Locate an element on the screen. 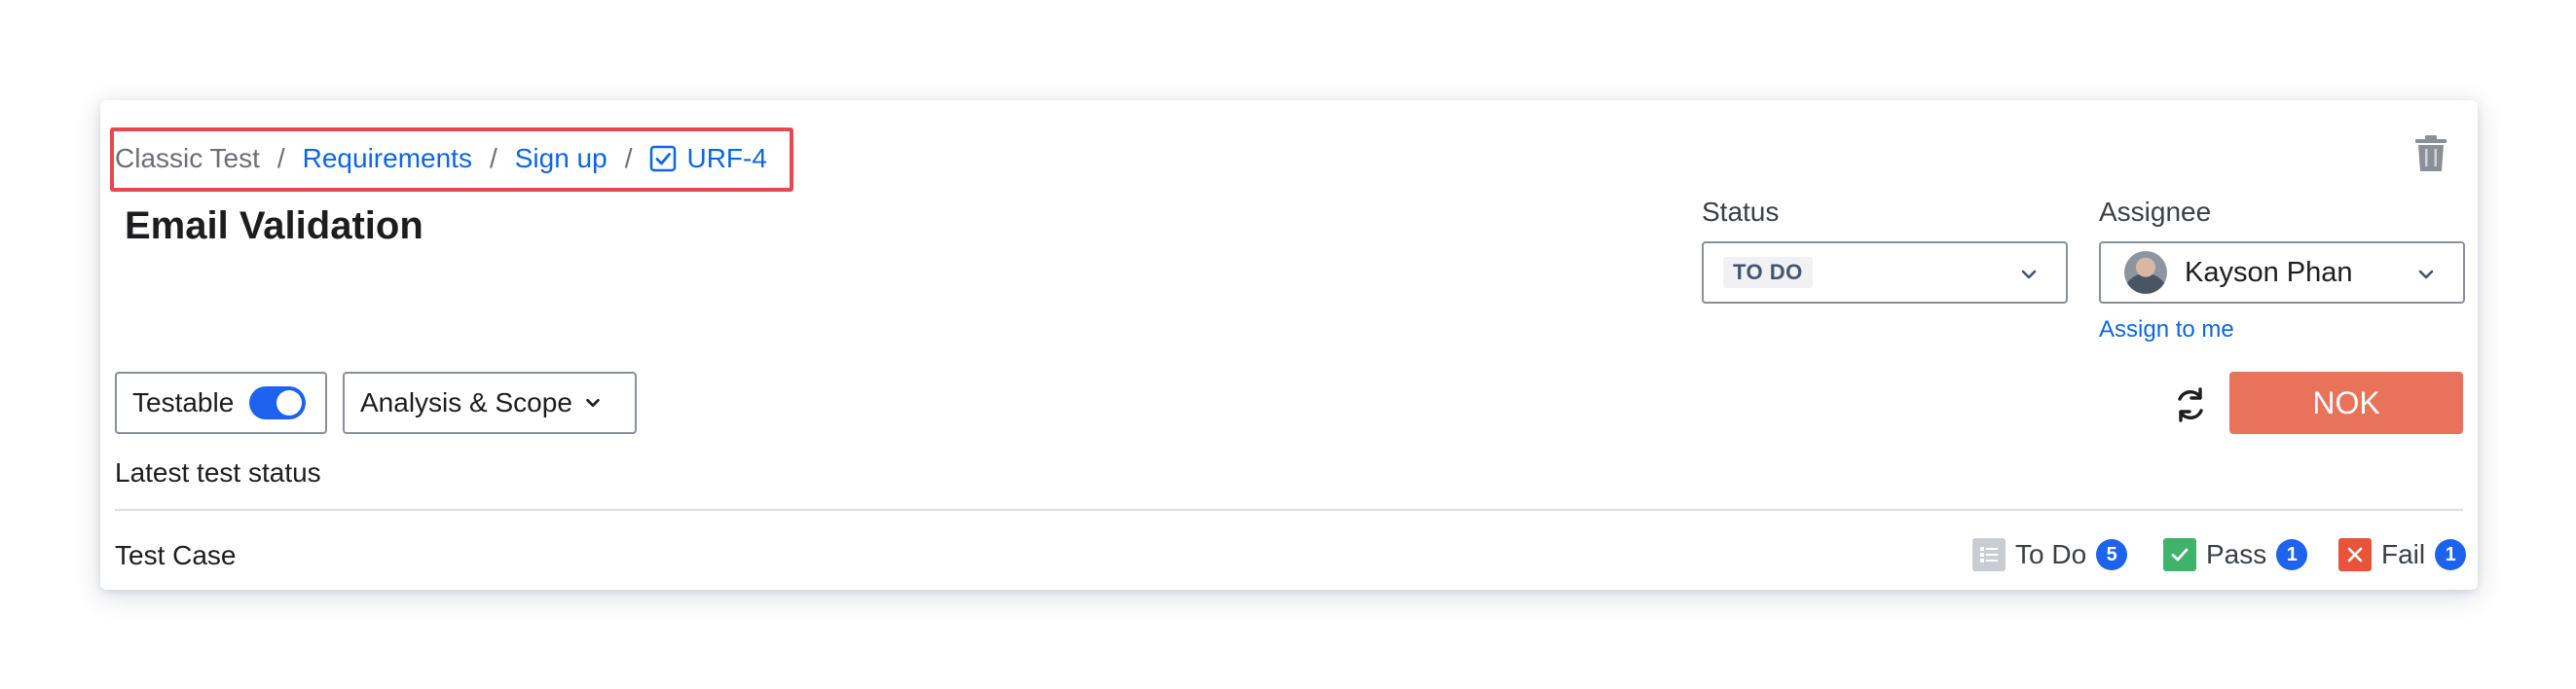 The height and width of the screenshot is (689, 2576). analysis-scope-dropdown: Analysis & Scope is located at coordinates (490, 403).